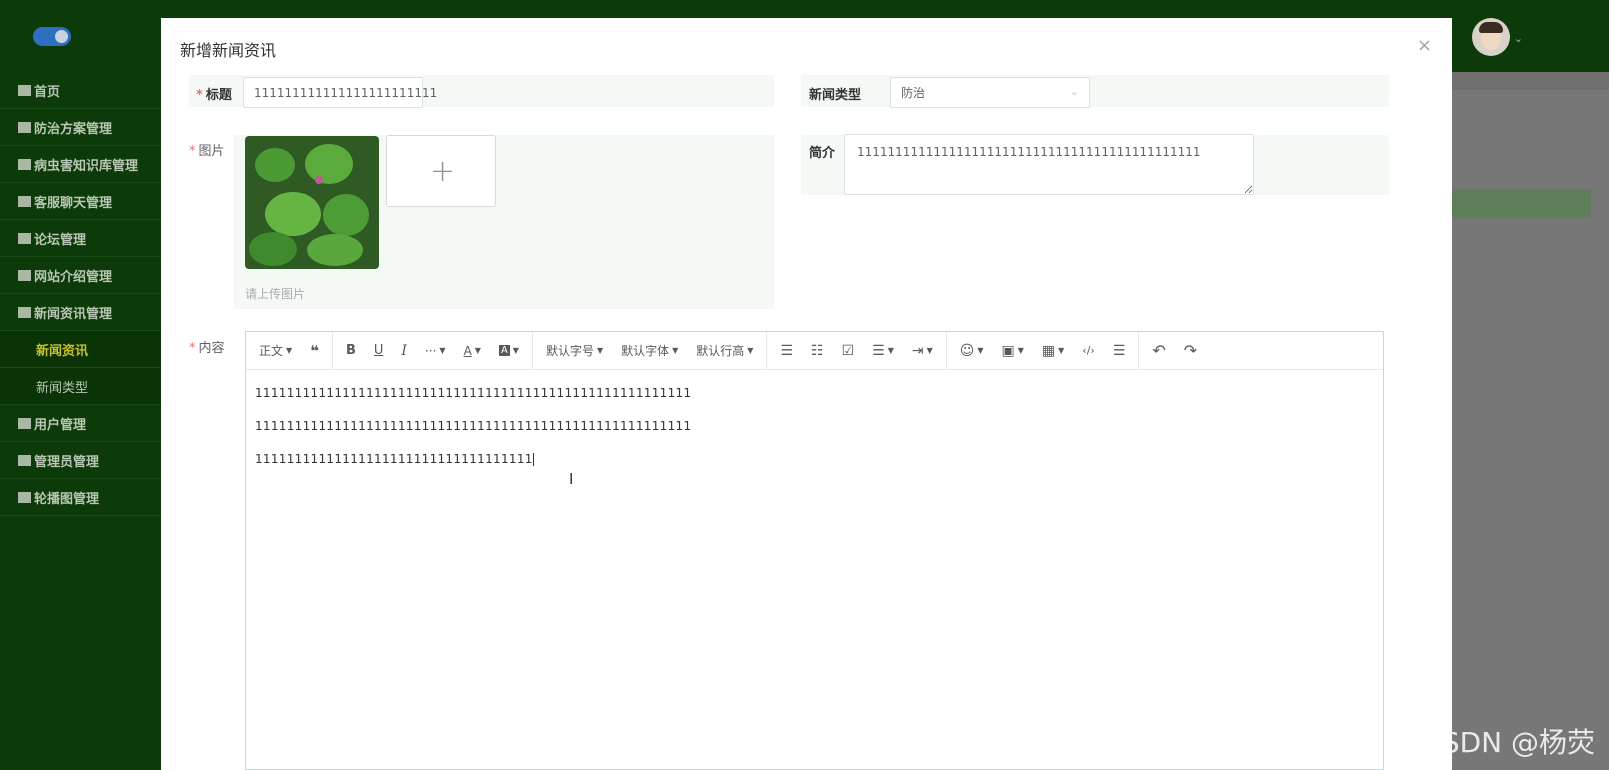 The height and width of the screenshot is (770, 1609). I want to click on insert-table-dropdown: ▦ ▼, so click(1053, 351).